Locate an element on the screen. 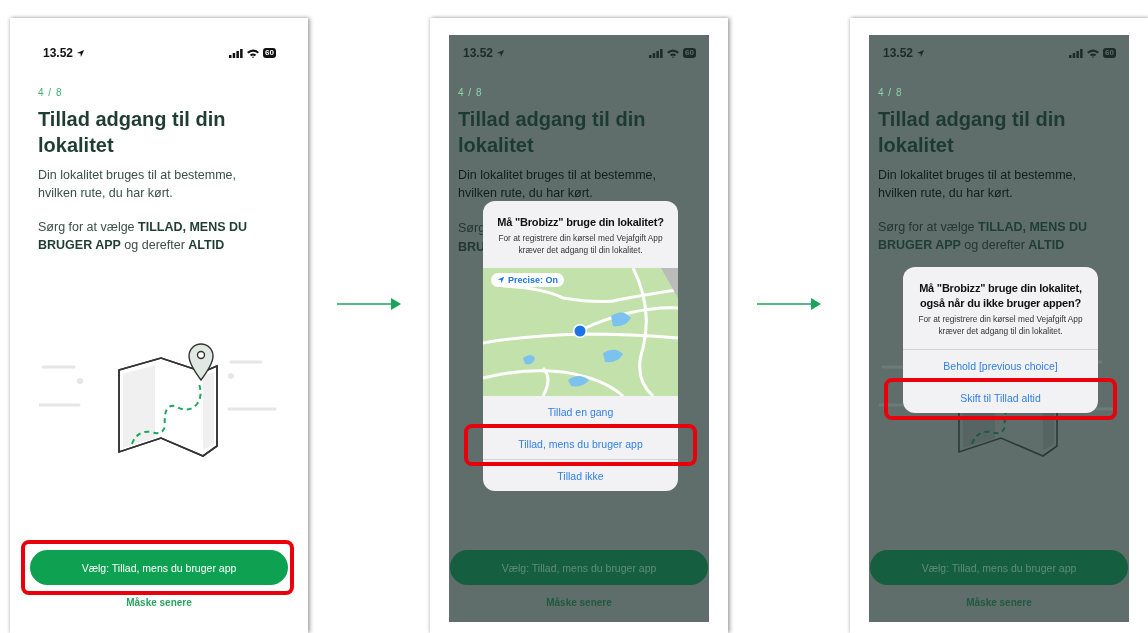  dialog-option: Skift til Tillad altid is located at coordinates (1000, 397).